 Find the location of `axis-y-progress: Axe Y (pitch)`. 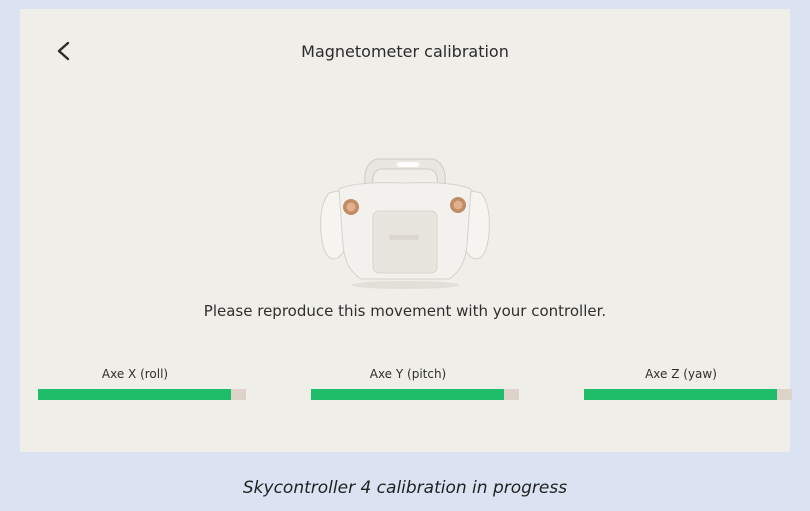

axis-y-progress: Axe Y (pitch) is located at coordinates (415, 383).